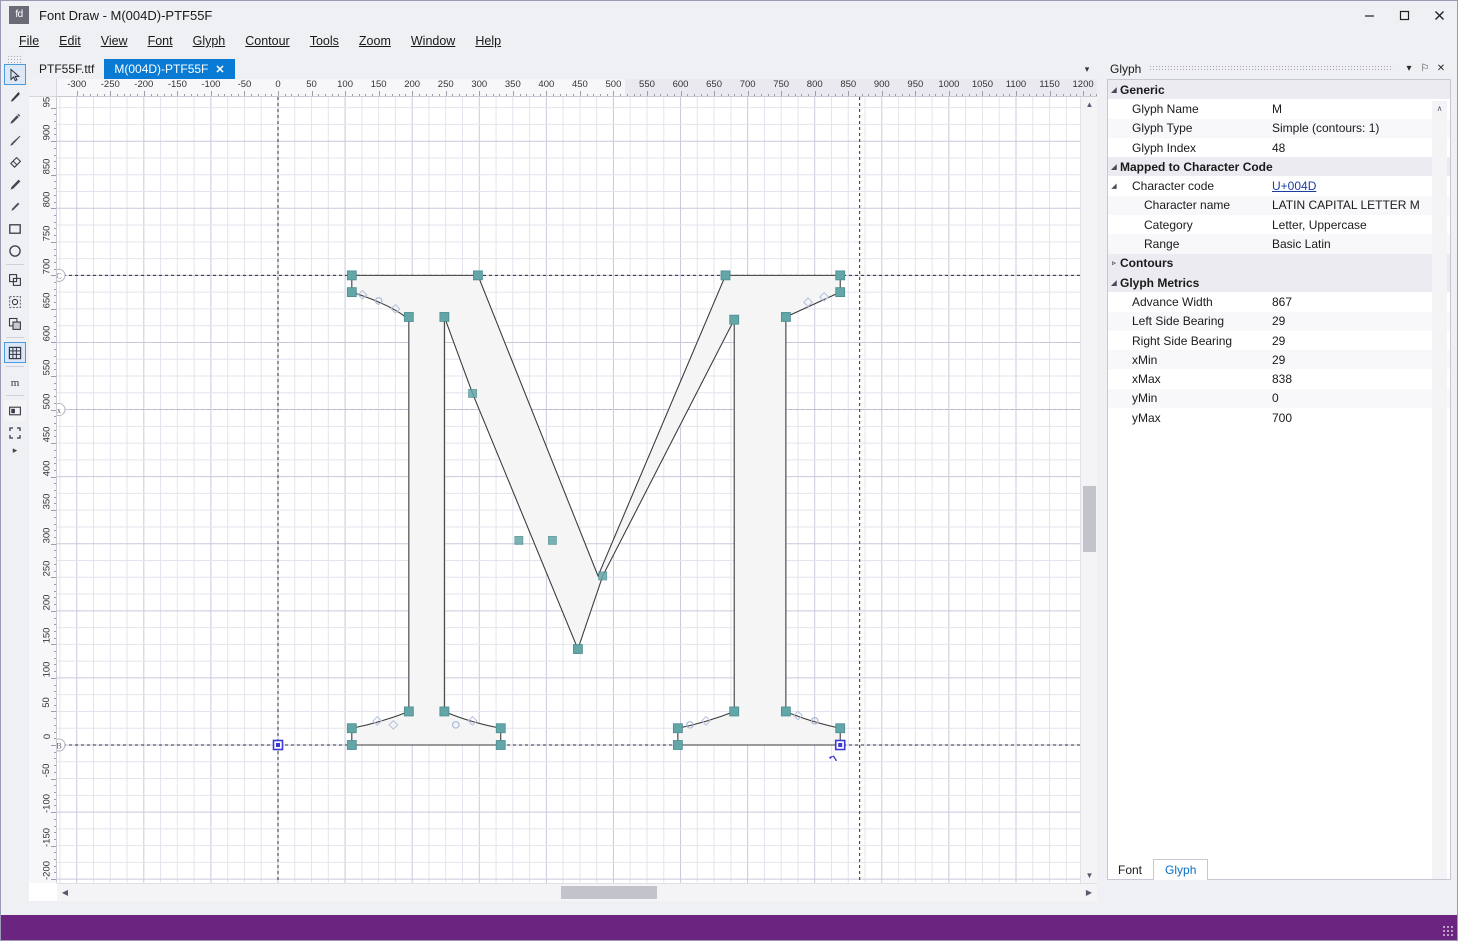 The image size is (1458, 941). What do you see at coordinates (160, 41) in the screenshot?
I see `menu-font: Font` at bounding box center [160, 41].